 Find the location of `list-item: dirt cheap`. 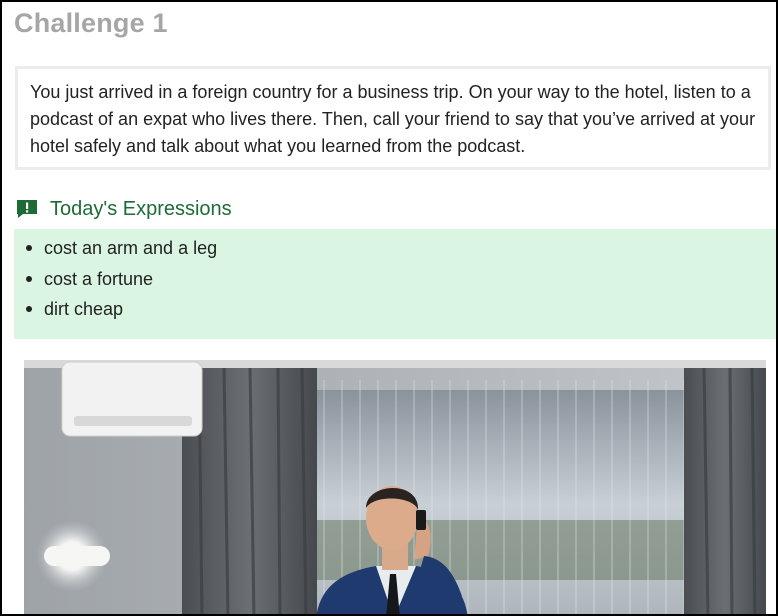

list-item: dirt cheap is located at coordinates (120, 309).